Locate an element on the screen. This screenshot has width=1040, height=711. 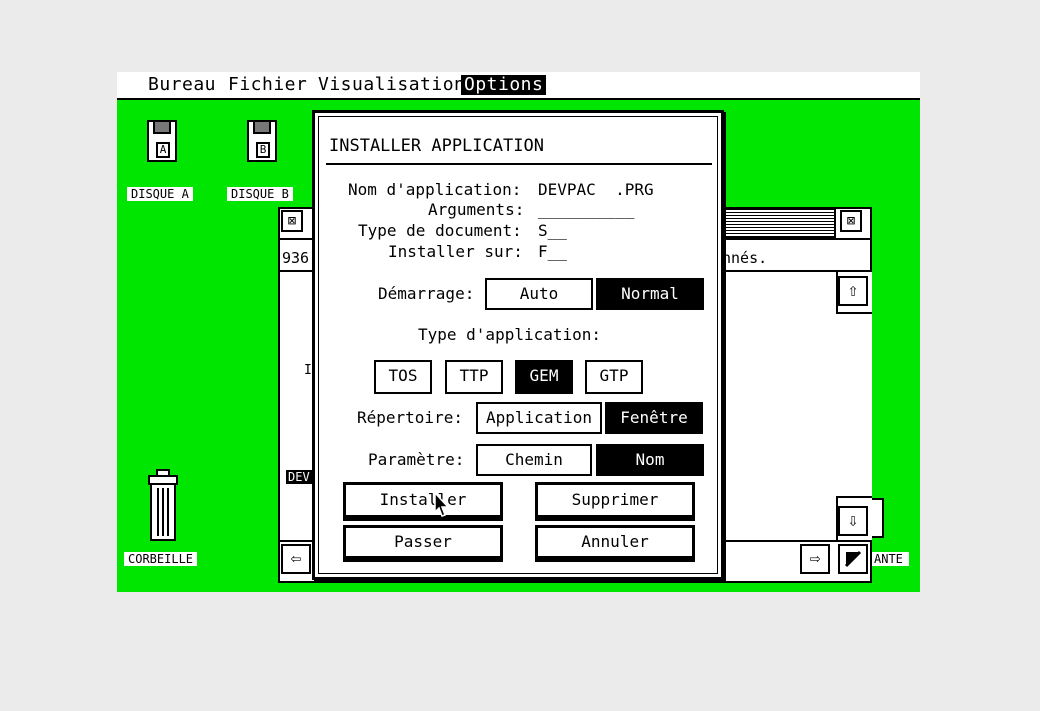
app-type-ttp-button: TTP is located at coordinates (474, 377).